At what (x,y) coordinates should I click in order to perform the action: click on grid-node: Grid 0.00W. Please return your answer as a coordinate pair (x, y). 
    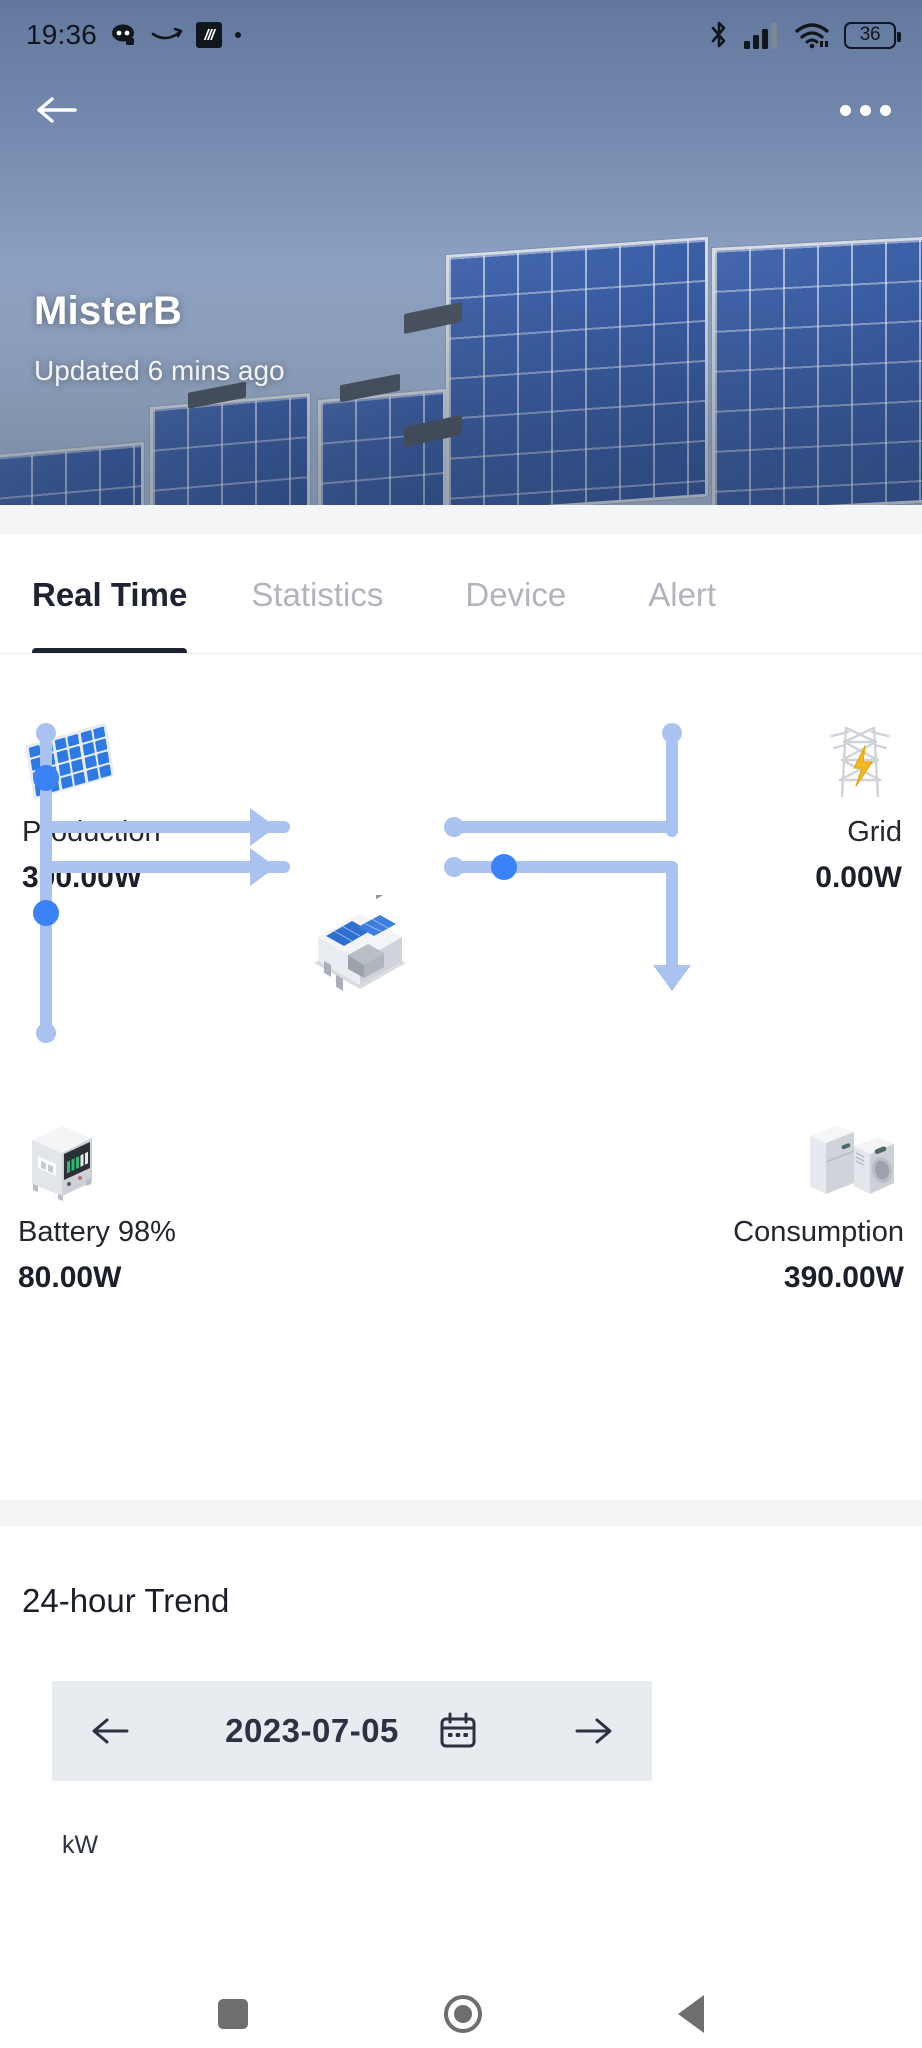
    Looking at the image, I should click on (858, 807).